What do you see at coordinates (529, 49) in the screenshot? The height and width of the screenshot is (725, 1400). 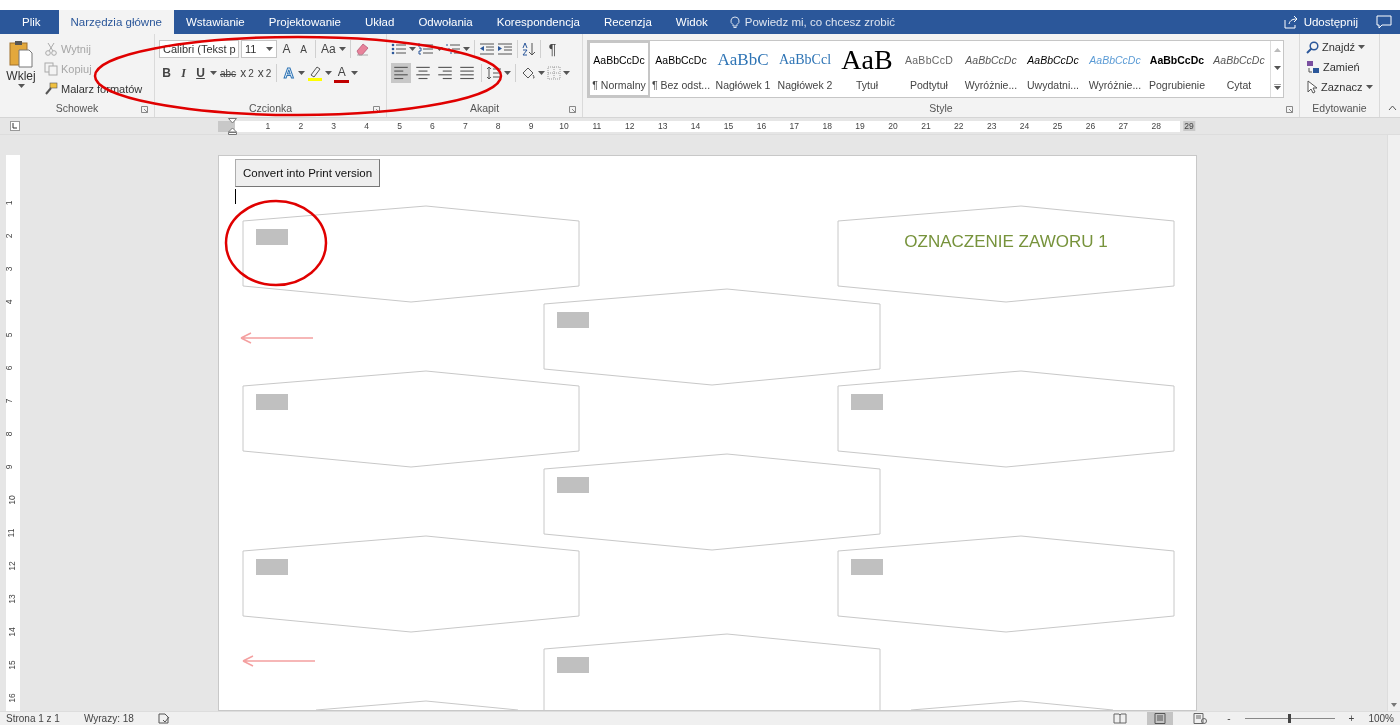 I see `sort-icon` at bounding box center [529, 49].